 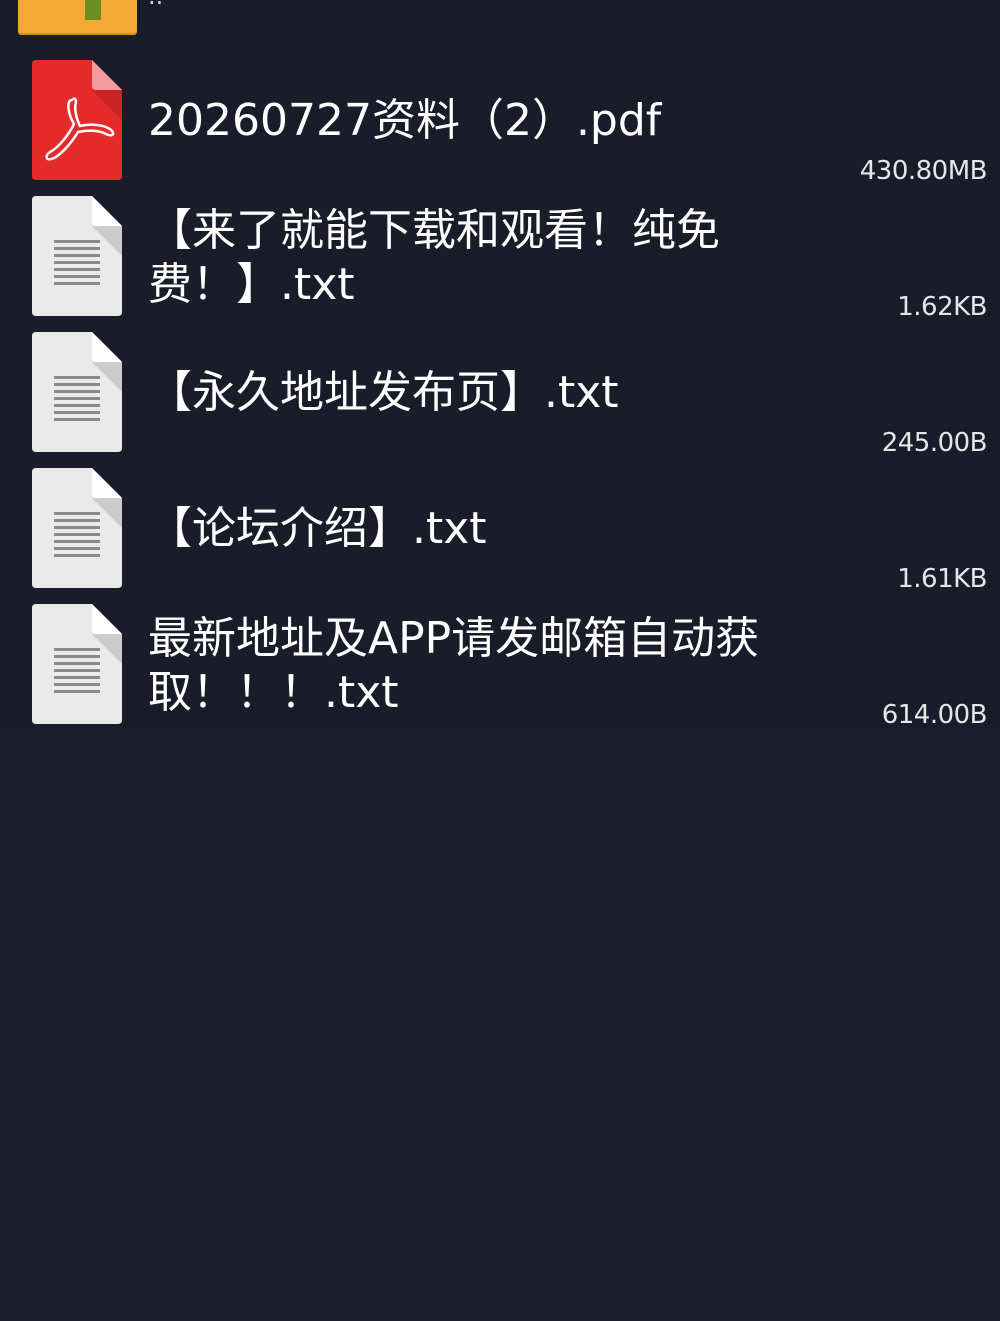 I want to click on file-size: 614.00B, so click(x=934, y=715).